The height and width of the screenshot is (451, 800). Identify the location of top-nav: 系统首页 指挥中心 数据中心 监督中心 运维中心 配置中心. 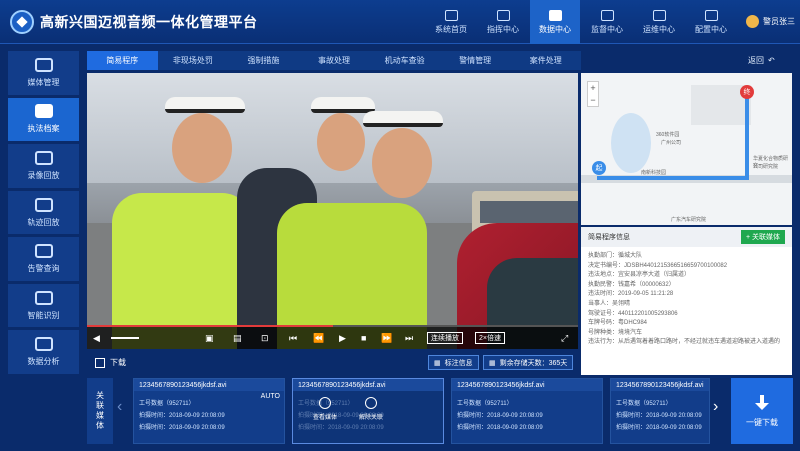
(582, 22).